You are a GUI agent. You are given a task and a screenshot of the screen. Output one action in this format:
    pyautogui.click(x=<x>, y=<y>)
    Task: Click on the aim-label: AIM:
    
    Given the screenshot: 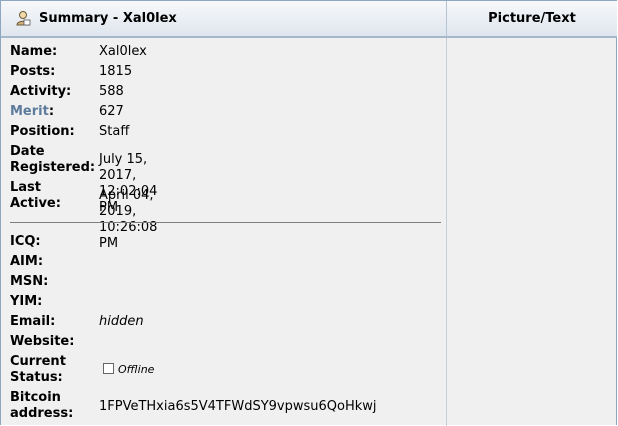 What is the action you would take?
    pyautogui.click(x=27, y=261)
    